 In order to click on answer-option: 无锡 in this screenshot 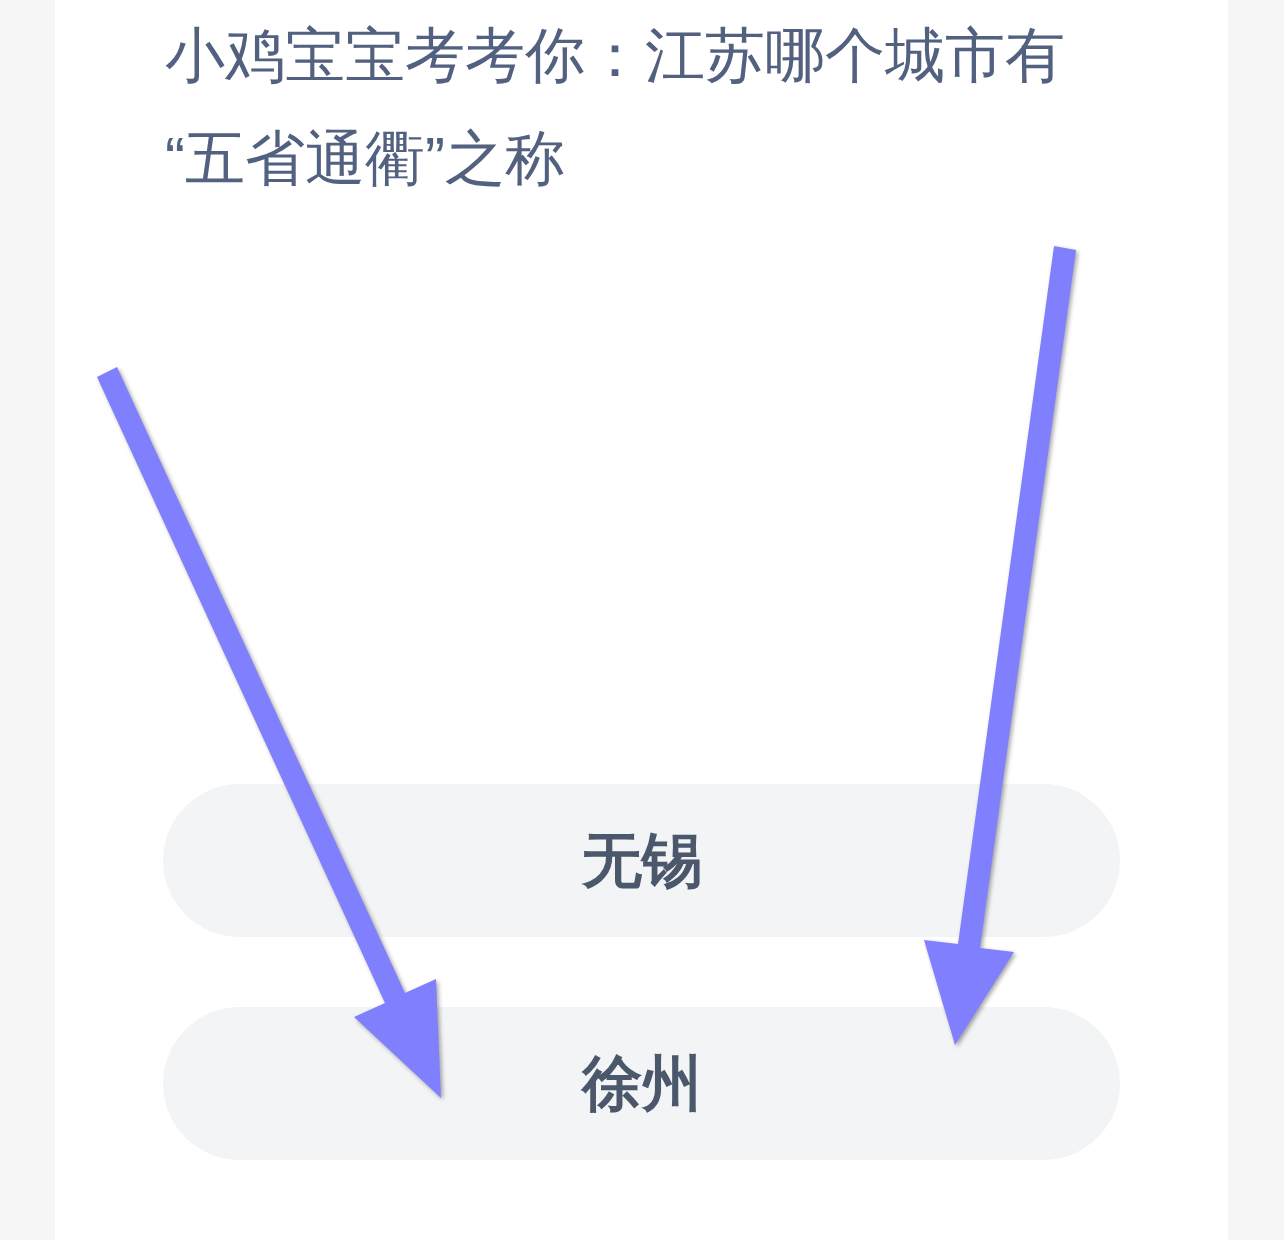, I will do `click(641, 860)`.